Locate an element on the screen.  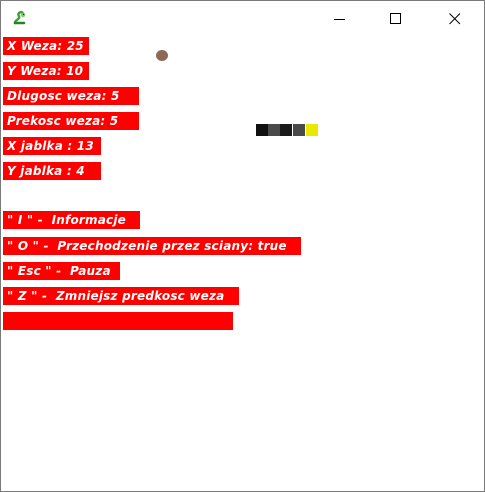
key-speed-label: " Z " - Zmniejsz predkosc weza is located at coordinates (121, 296).